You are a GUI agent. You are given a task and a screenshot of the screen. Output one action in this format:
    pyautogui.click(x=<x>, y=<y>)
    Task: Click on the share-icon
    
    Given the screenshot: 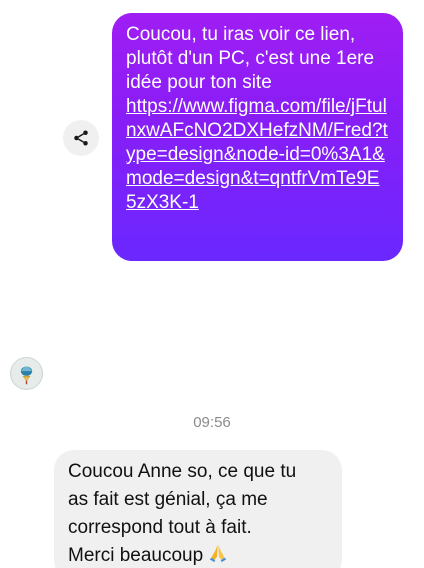 What is the action you would take?
    pyautogui.click(x=81, y=138)
    